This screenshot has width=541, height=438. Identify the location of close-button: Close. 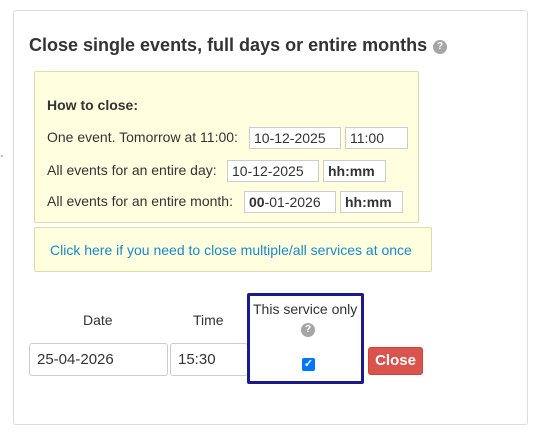
(395, 361).